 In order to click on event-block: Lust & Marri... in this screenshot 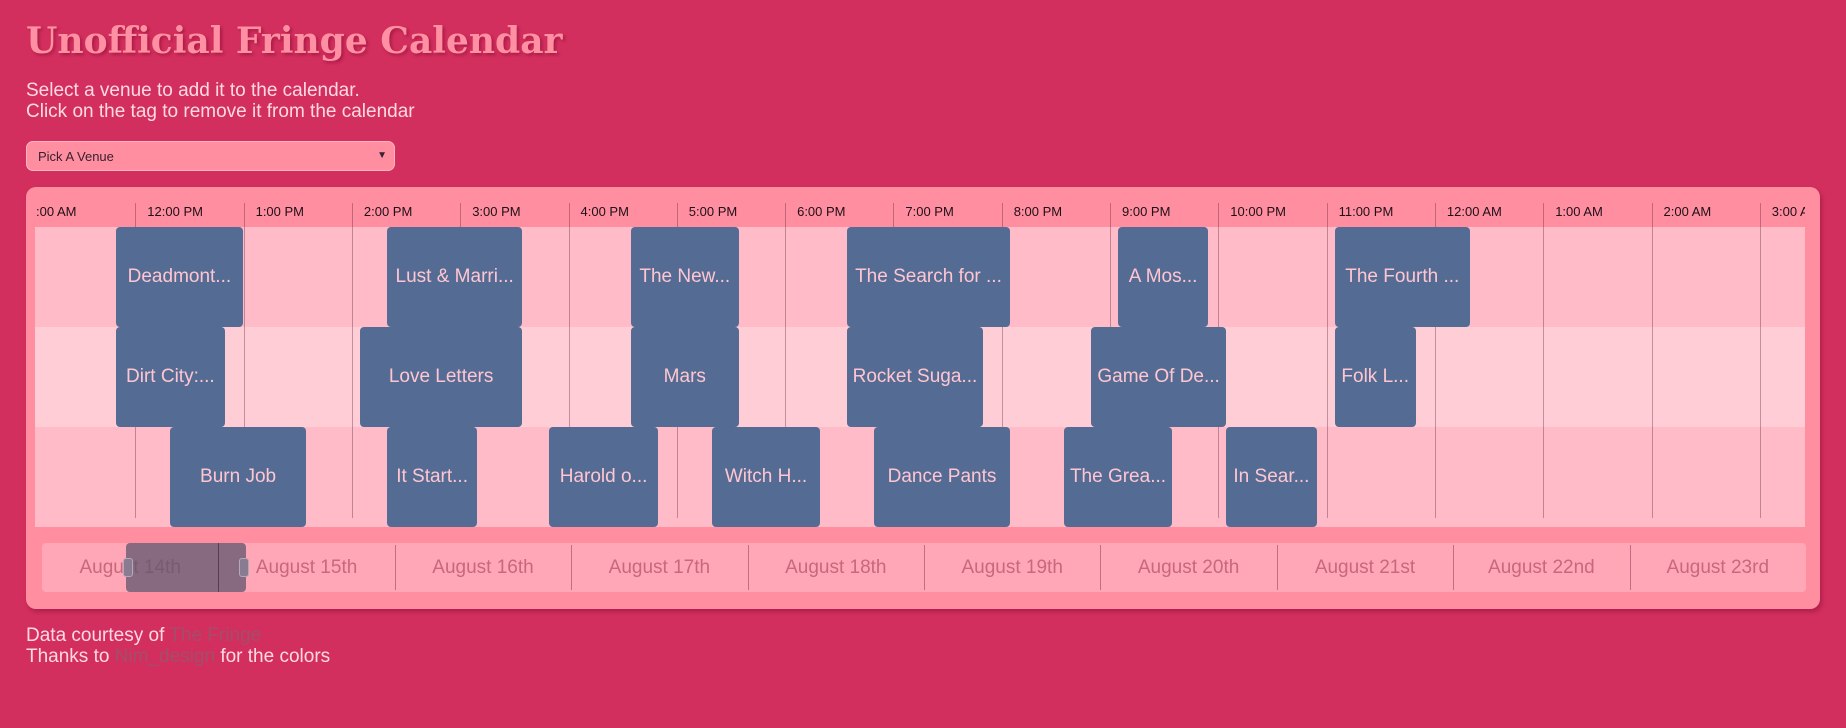, I will do `click(454, 277)`.